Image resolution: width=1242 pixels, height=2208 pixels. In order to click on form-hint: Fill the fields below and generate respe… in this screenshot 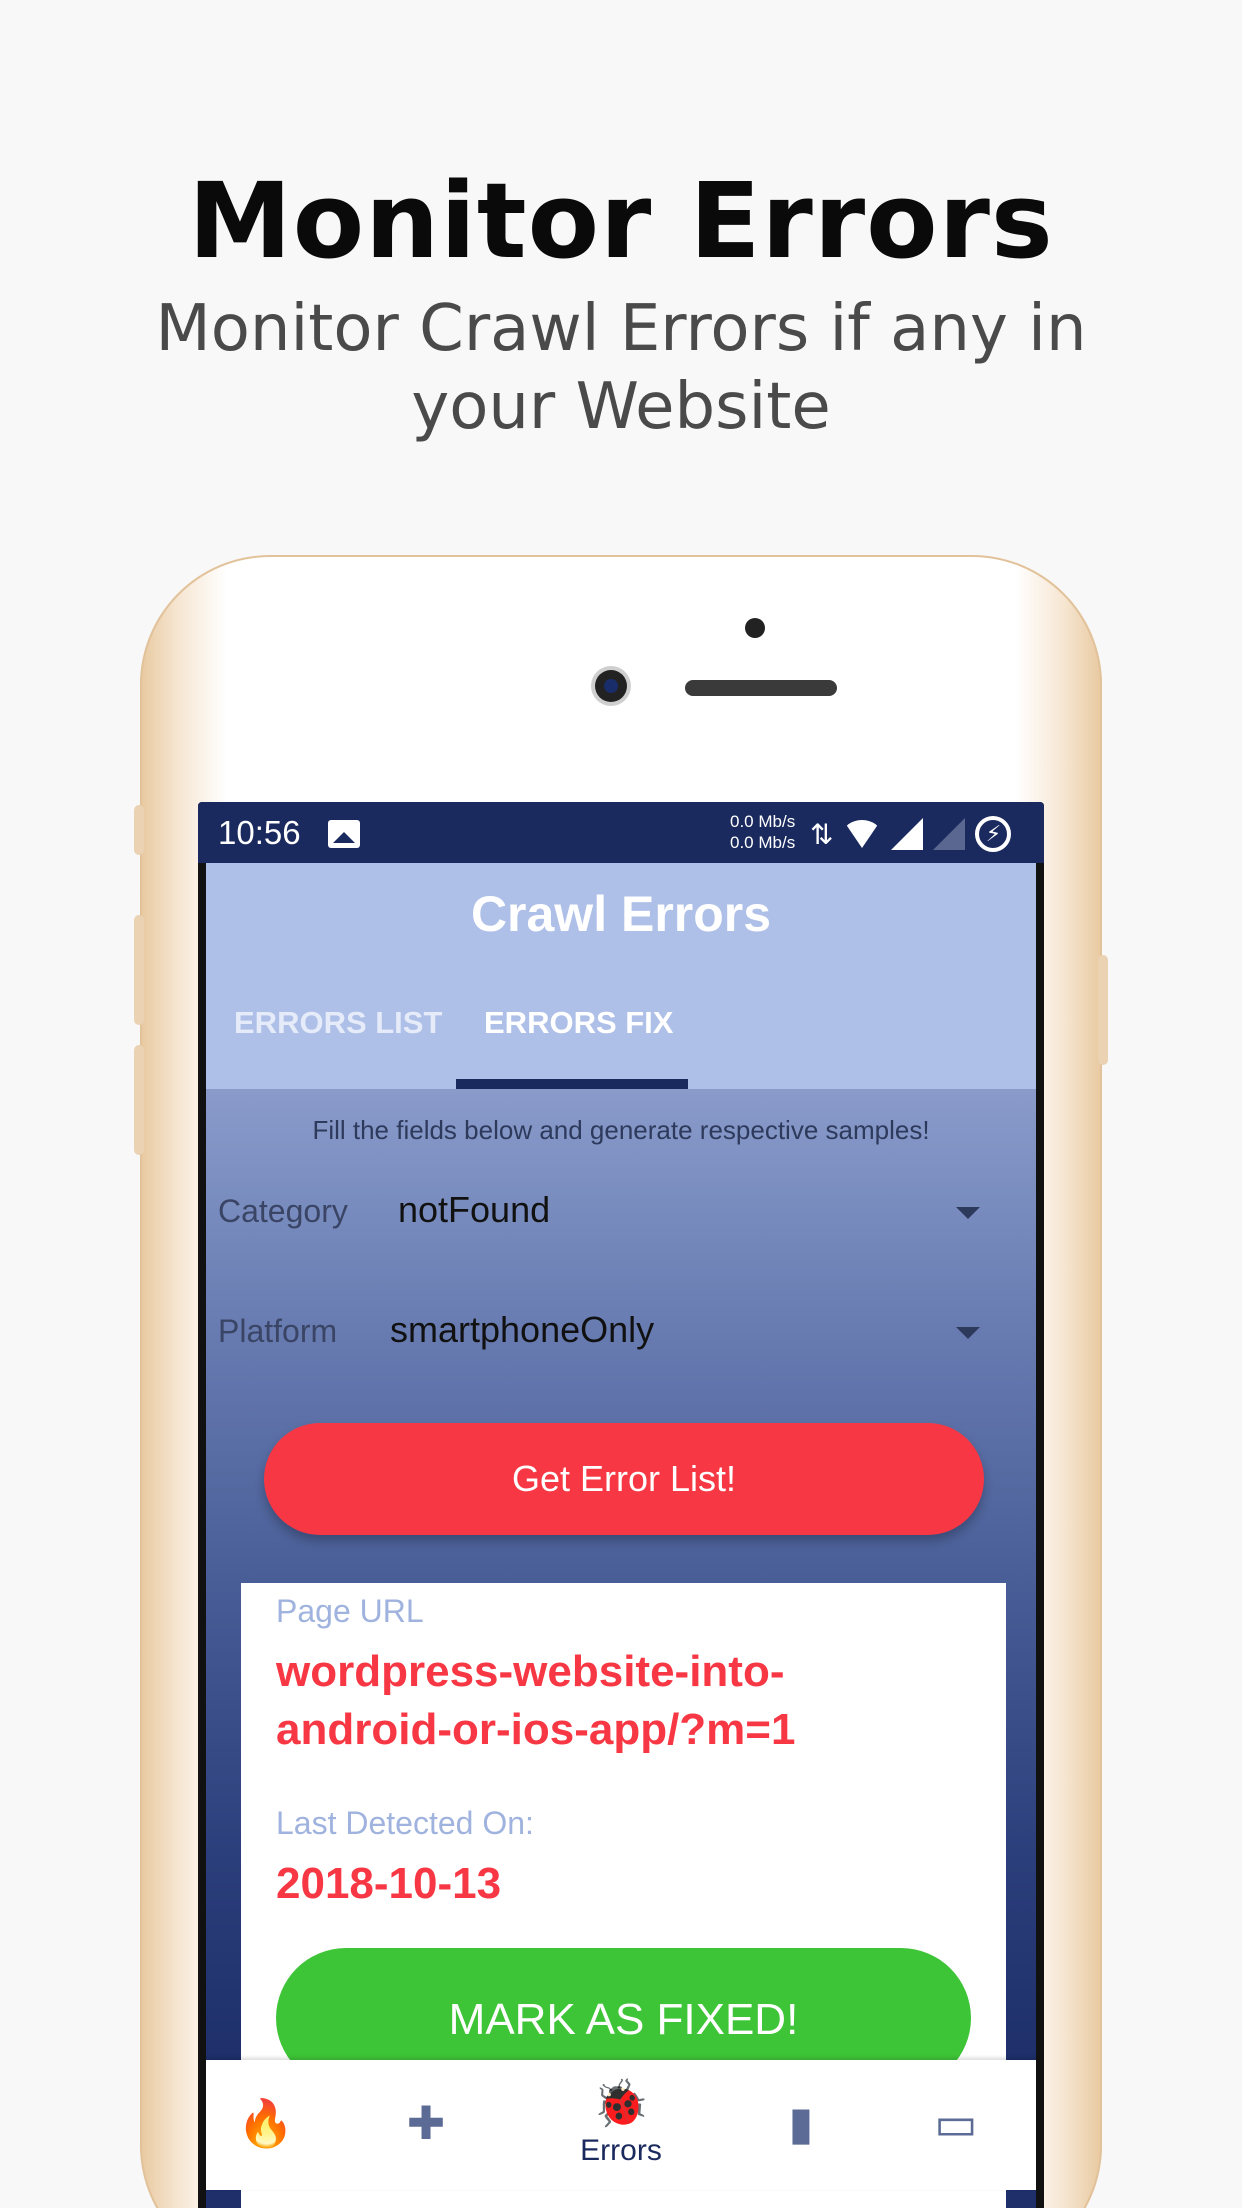, I will do `click(621, 1130)`.